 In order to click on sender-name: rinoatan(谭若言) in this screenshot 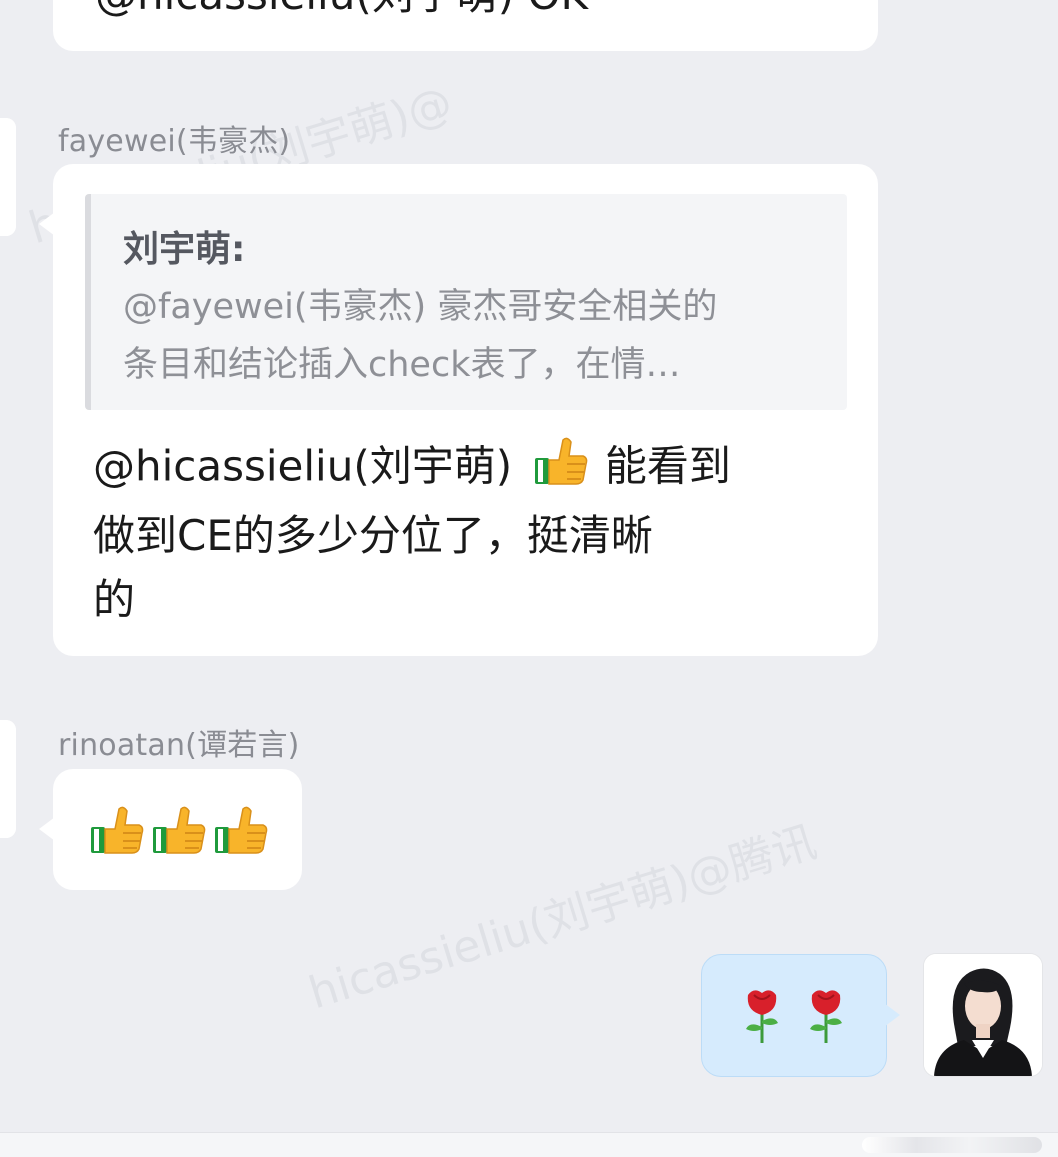, I will do `click(179, 742)`.